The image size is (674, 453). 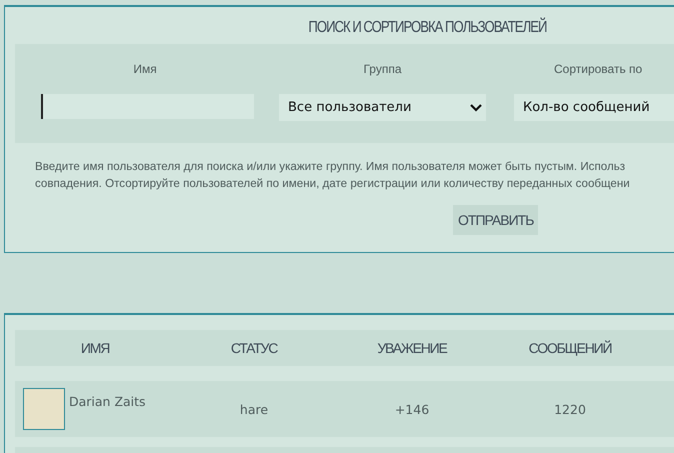 I want to click on table-cell-text: 1220, so click(x=570, y=409).